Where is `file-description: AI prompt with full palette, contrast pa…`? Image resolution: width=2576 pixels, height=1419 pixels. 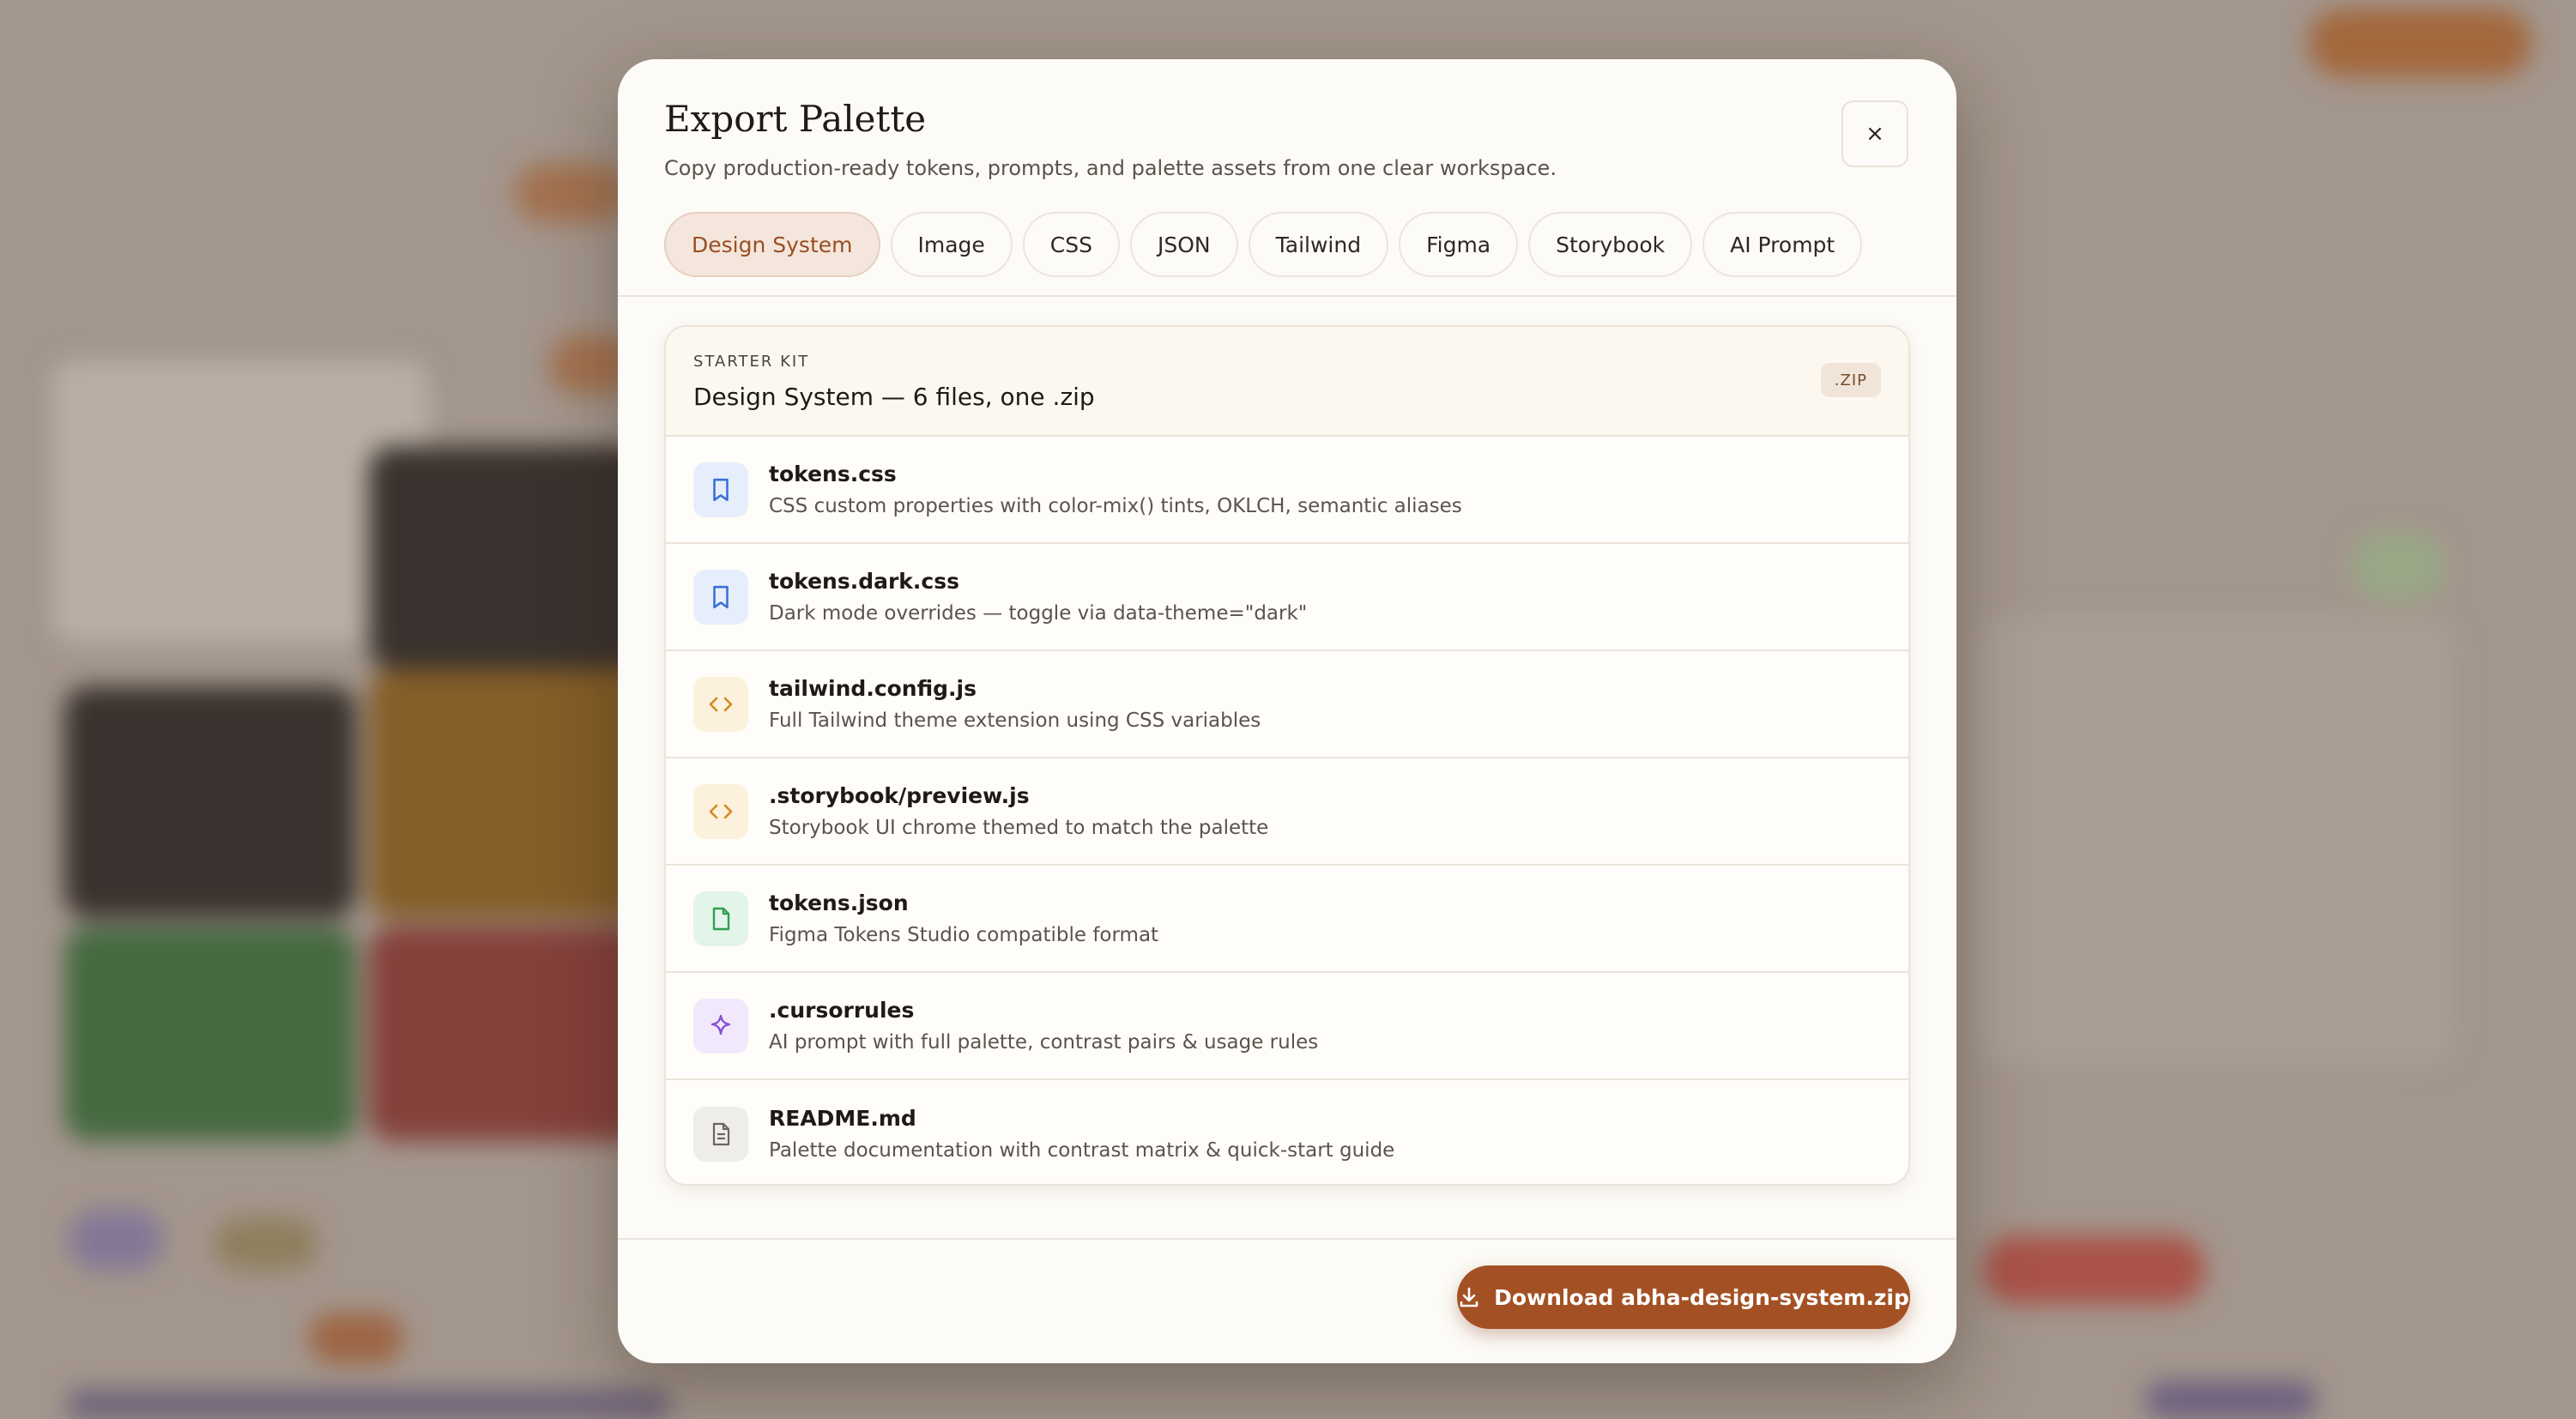
file-description: AI prompt with full palette, contrast pa… is located at coordinates (1044, 1042).